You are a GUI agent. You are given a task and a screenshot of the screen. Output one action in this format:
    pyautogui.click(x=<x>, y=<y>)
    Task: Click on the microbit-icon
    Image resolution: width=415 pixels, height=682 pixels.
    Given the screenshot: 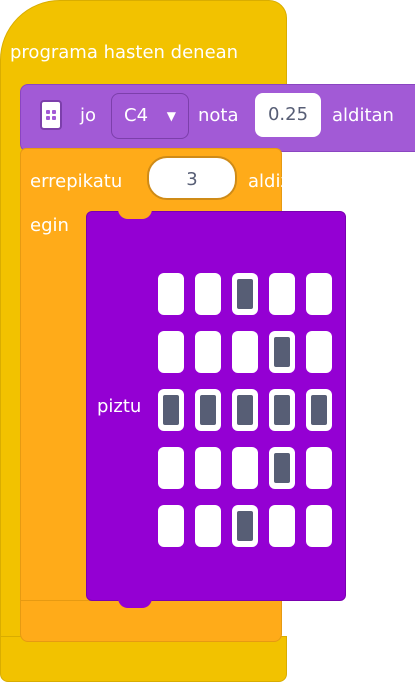 What is the action you would take?
    pyautogui.click(x=51, y=115)
    